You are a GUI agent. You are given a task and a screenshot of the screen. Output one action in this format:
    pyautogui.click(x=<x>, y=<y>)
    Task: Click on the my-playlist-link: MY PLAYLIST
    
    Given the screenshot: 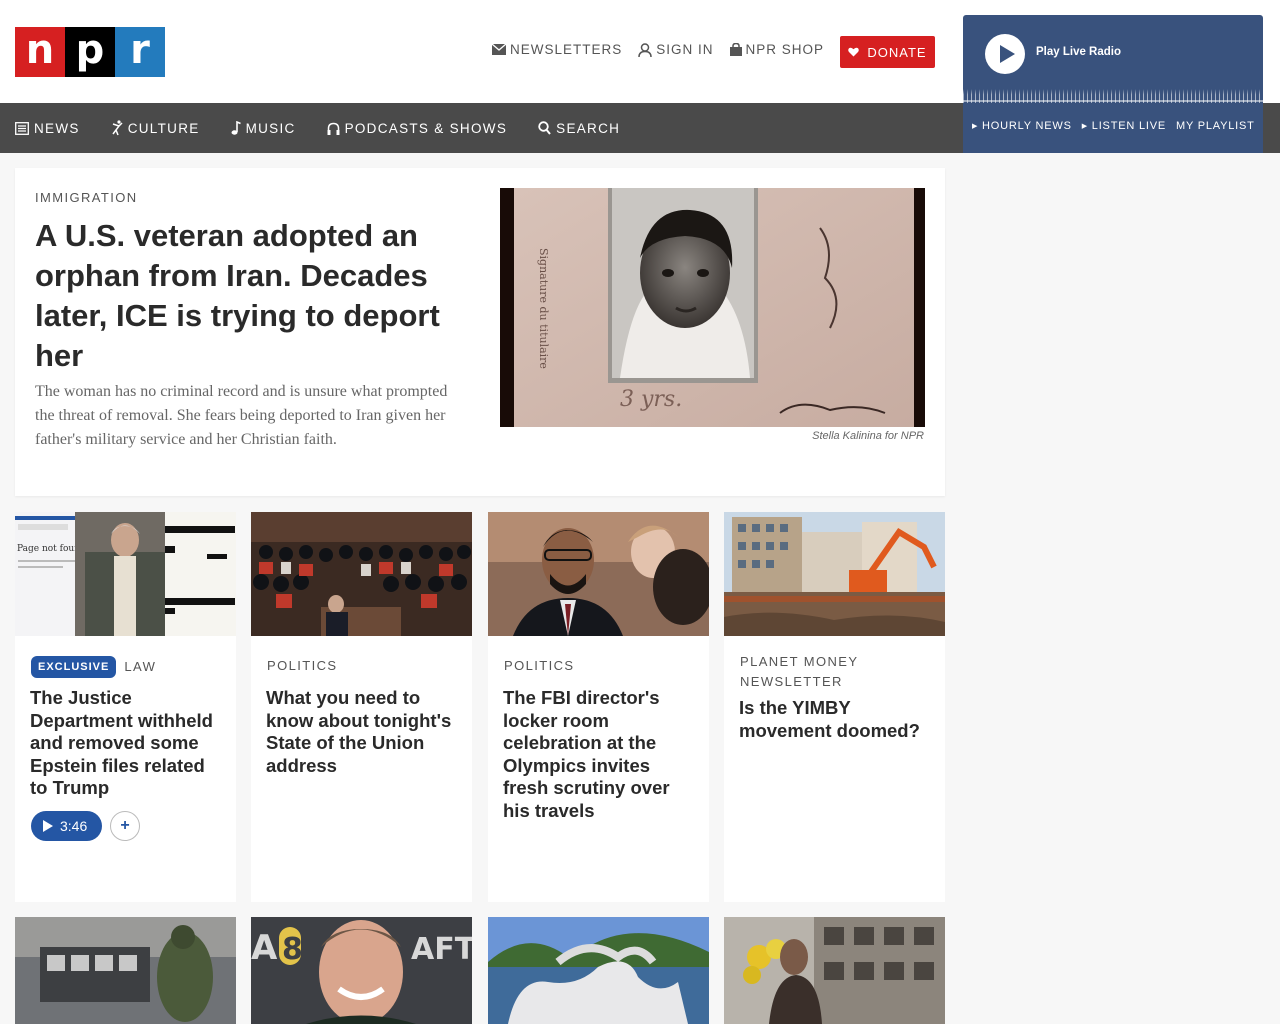 What is the action you would take?
    pyautogui.click(x=1215, y=126)
    